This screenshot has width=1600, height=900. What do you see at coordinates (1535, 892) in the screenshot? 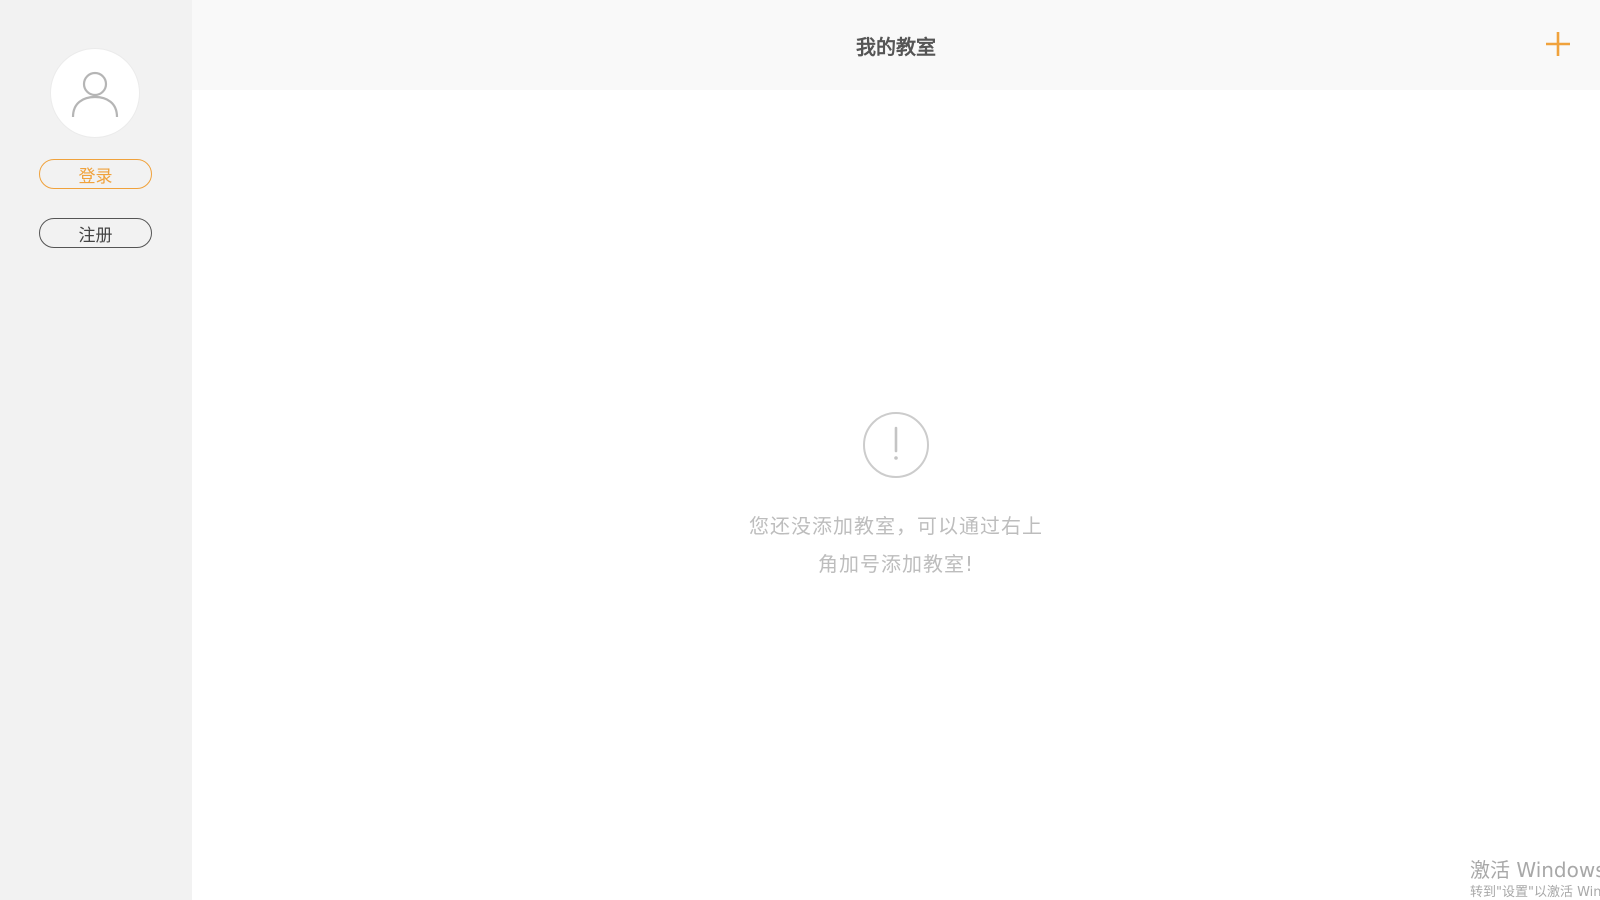
I see `watermark-subtitle: 转到"设置"以激活 Windows。` at bounding box center [1535, 892].